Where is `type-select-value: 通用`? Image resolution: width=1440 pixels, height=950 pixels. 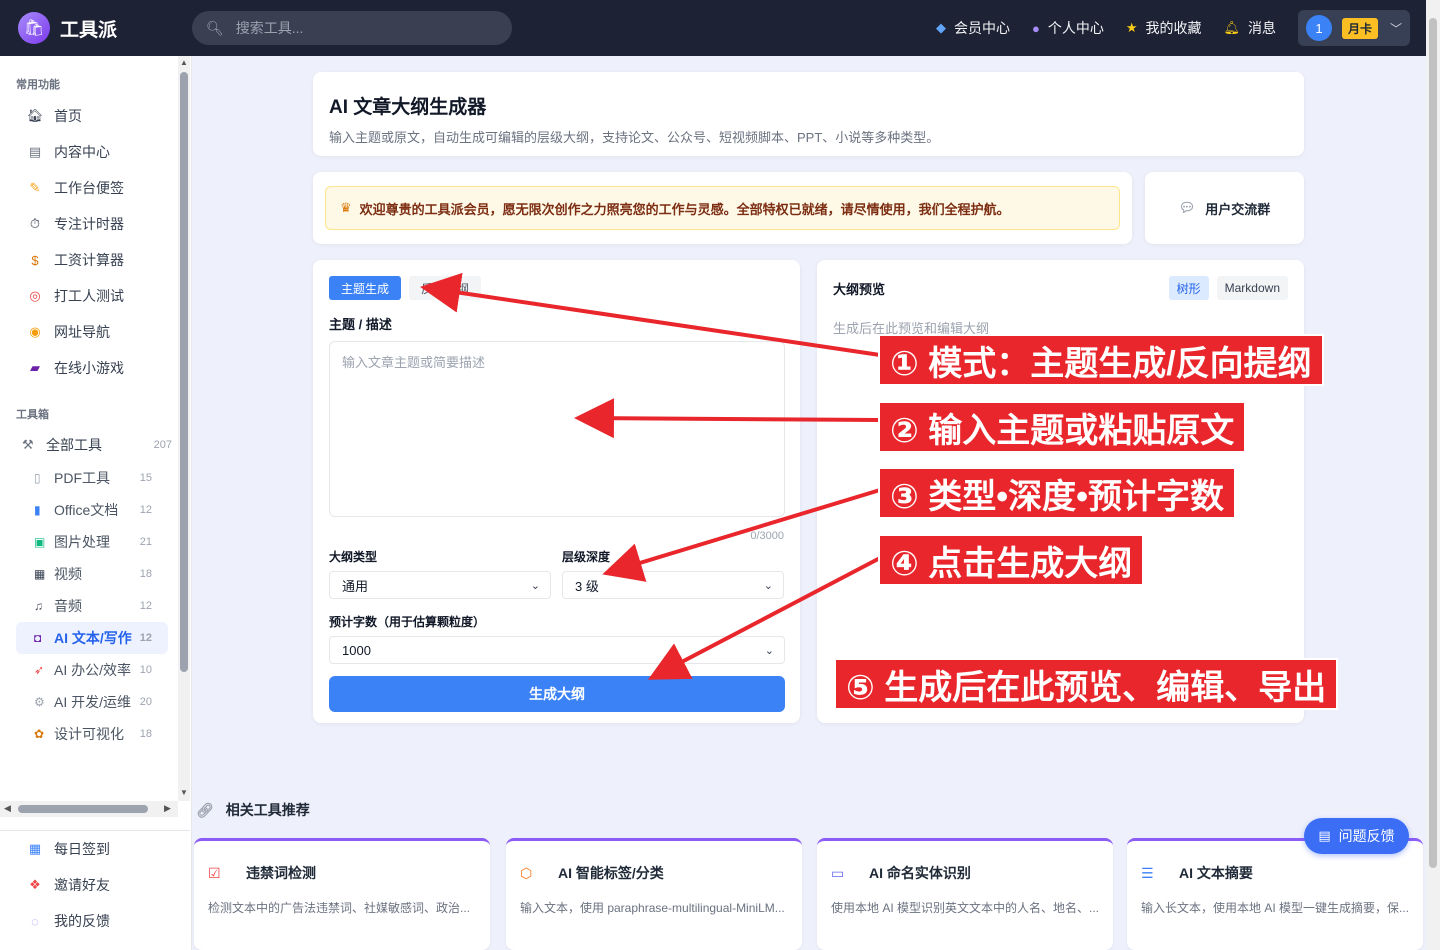 type-select-value: 通用 is located at coordinates (355, 586).